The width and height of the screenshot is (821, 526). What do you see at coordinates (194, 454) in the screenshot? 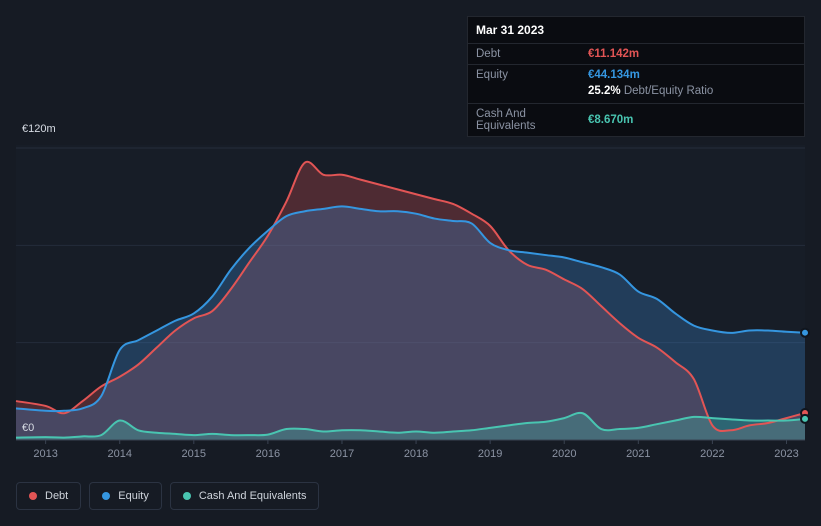
I see `x-tick-label: 2015` at bounding box center [194, 454].